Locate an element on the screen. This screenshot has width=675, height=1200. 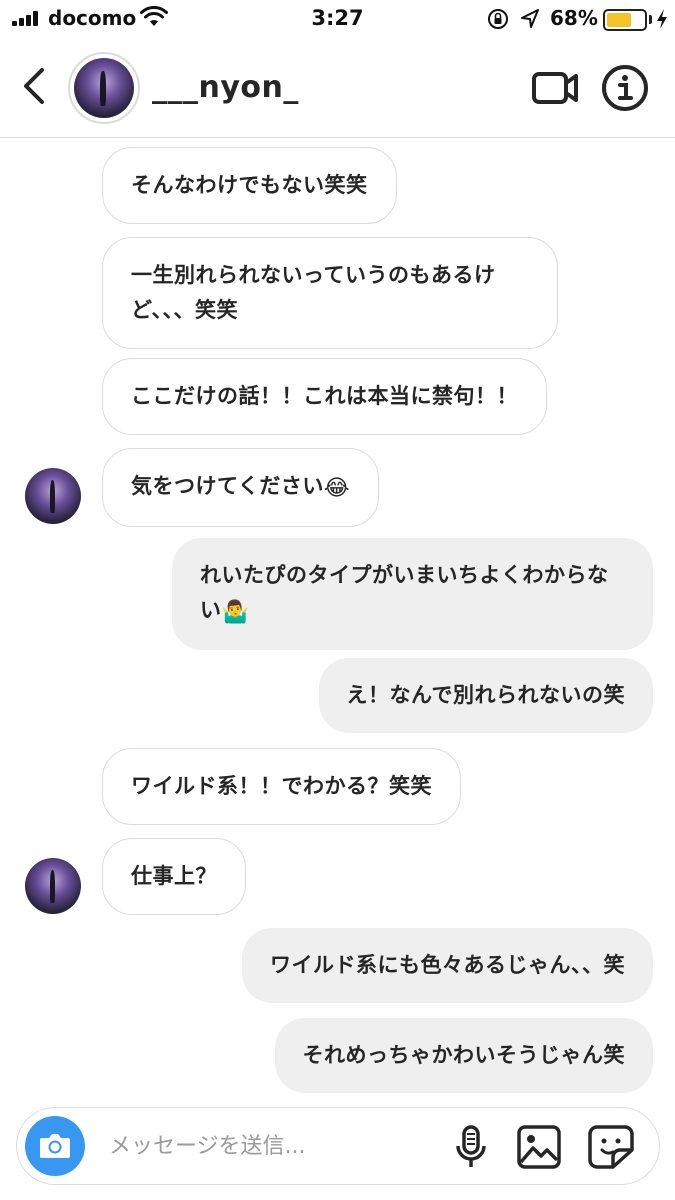
sent-message: ワイルド系にも色々あるじゃん、、笑 is located at coordinates (447, 965).